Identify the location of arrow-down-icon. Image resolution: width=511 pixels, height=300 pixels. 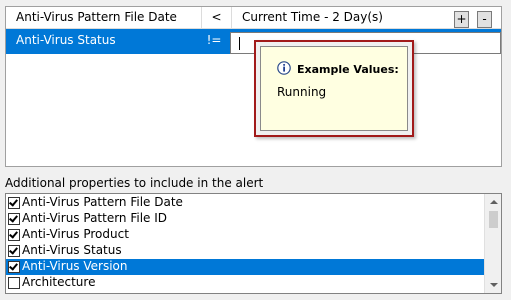
(494, 285).